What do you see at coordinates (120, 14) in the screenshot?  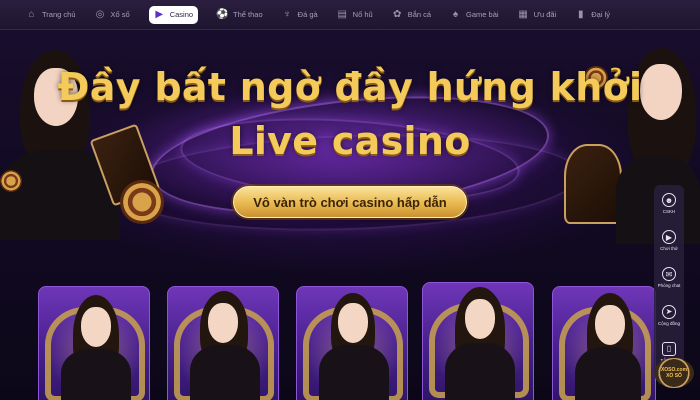 I see `nav-item-label: Xổ số` at bounding box center [120, 14].